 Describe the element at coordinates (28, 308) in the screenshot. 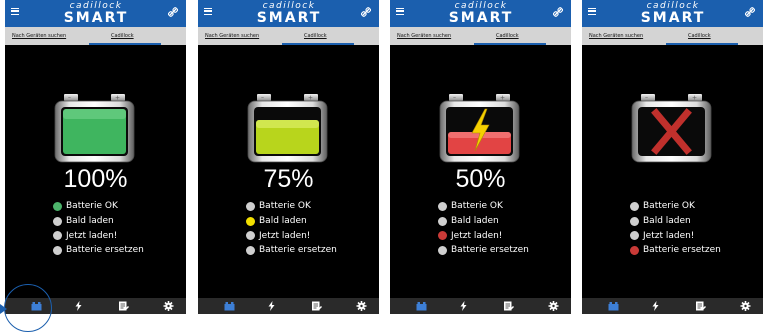

I see `highlight-circle` at that location.